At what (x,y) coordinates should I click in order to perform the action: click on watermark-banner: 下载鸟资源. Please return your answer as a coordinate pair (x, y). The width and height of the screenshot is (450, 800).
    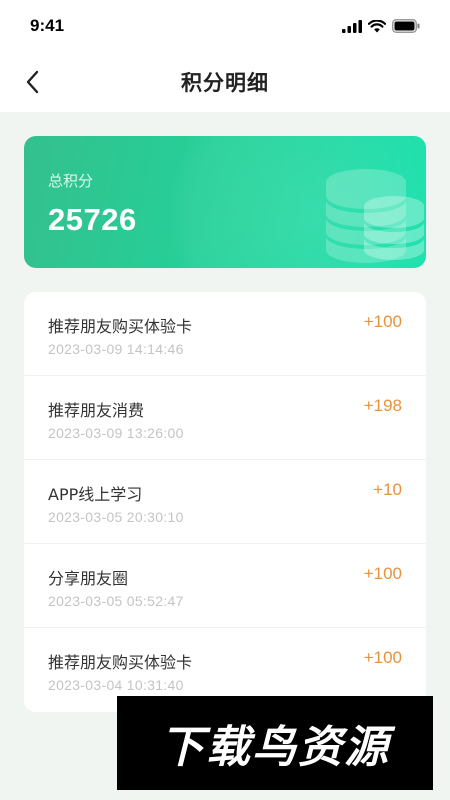
    Looking at the image, I should click on (275, 743).